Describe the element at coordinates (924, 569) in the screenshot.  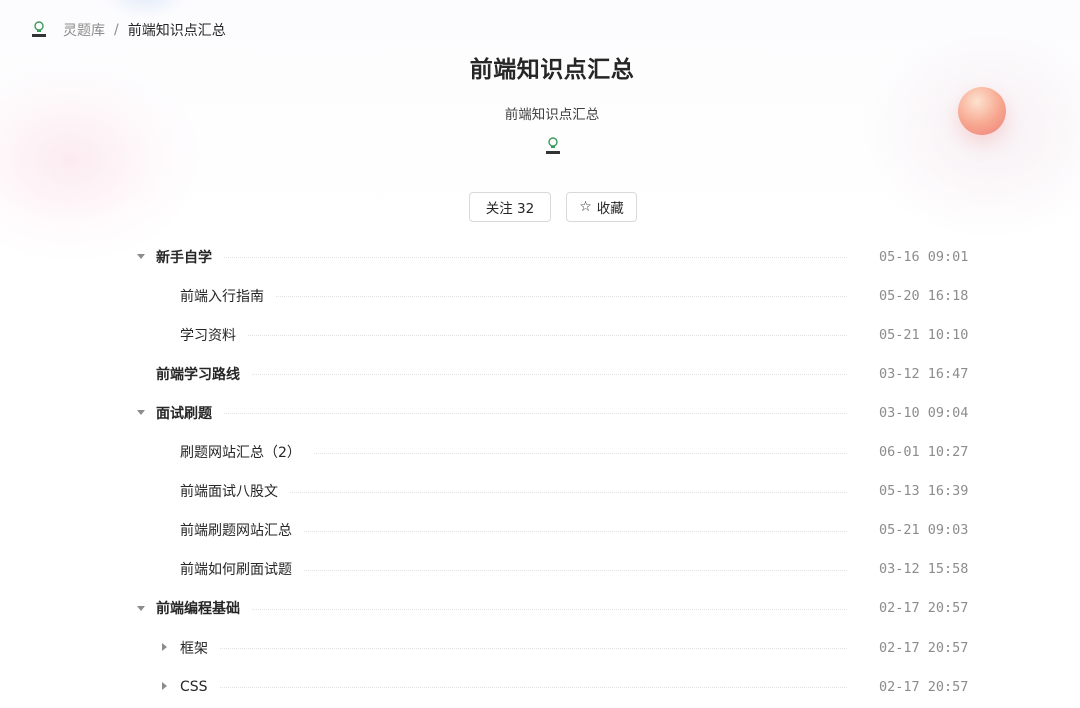
I see `tree-row-timestamp: 03-12 15:58` at that location.